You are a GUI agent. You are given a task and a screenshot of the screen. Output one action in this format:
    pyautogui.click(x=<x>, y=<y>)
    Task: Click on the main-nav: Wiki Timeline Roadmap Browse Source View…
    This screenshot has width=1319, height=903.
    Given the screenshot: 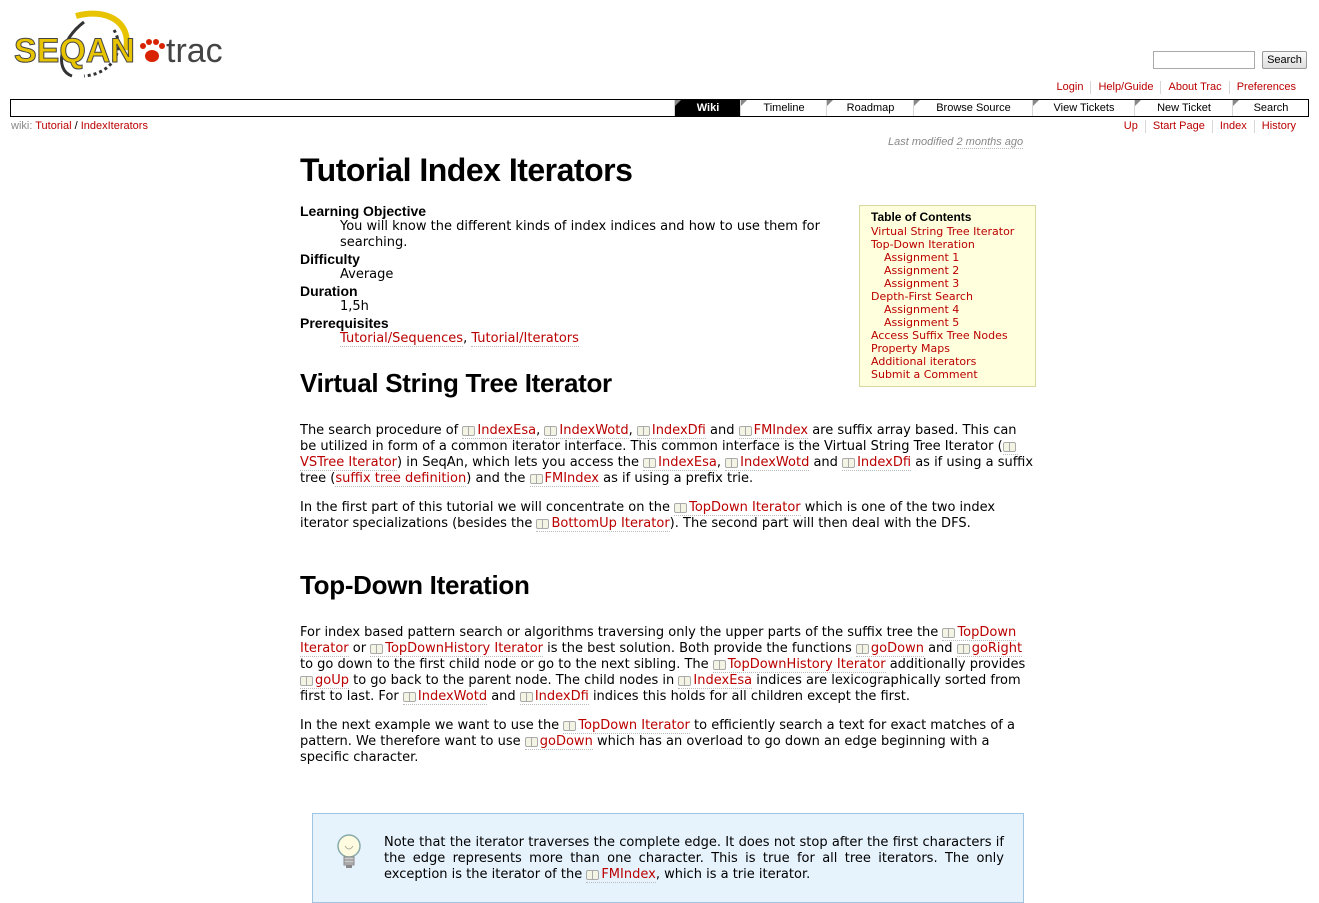 What is the action you would take?
    pyautogui.click(x=659, y=108)
    